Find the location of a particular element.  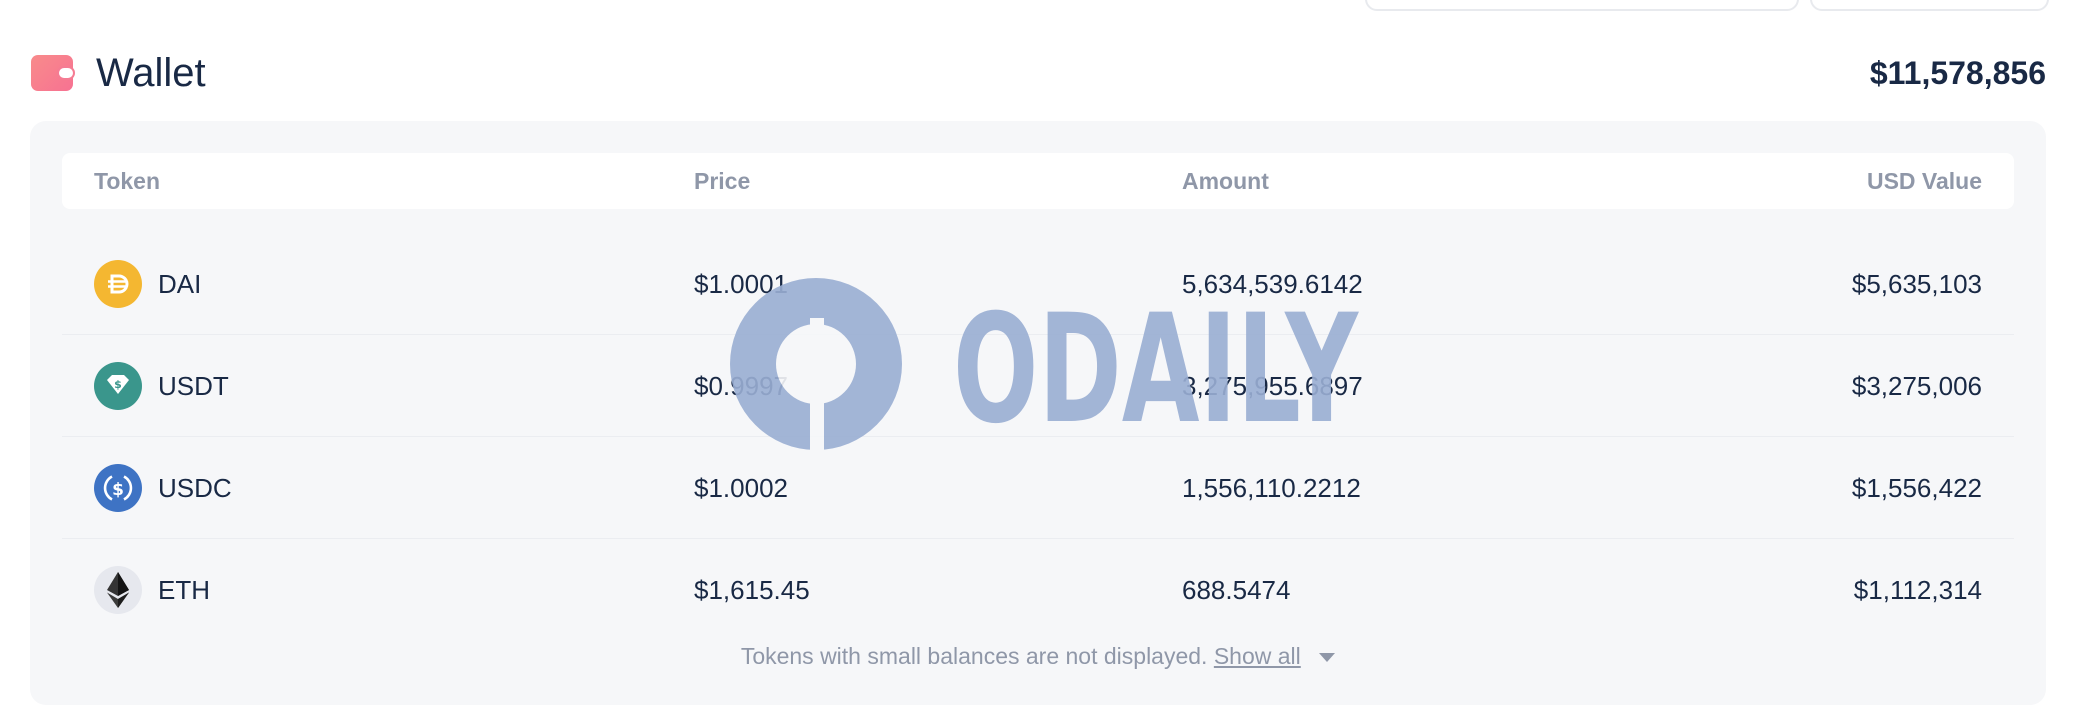

header-usd-value: USD Value is located at coordinates (1924, 181).